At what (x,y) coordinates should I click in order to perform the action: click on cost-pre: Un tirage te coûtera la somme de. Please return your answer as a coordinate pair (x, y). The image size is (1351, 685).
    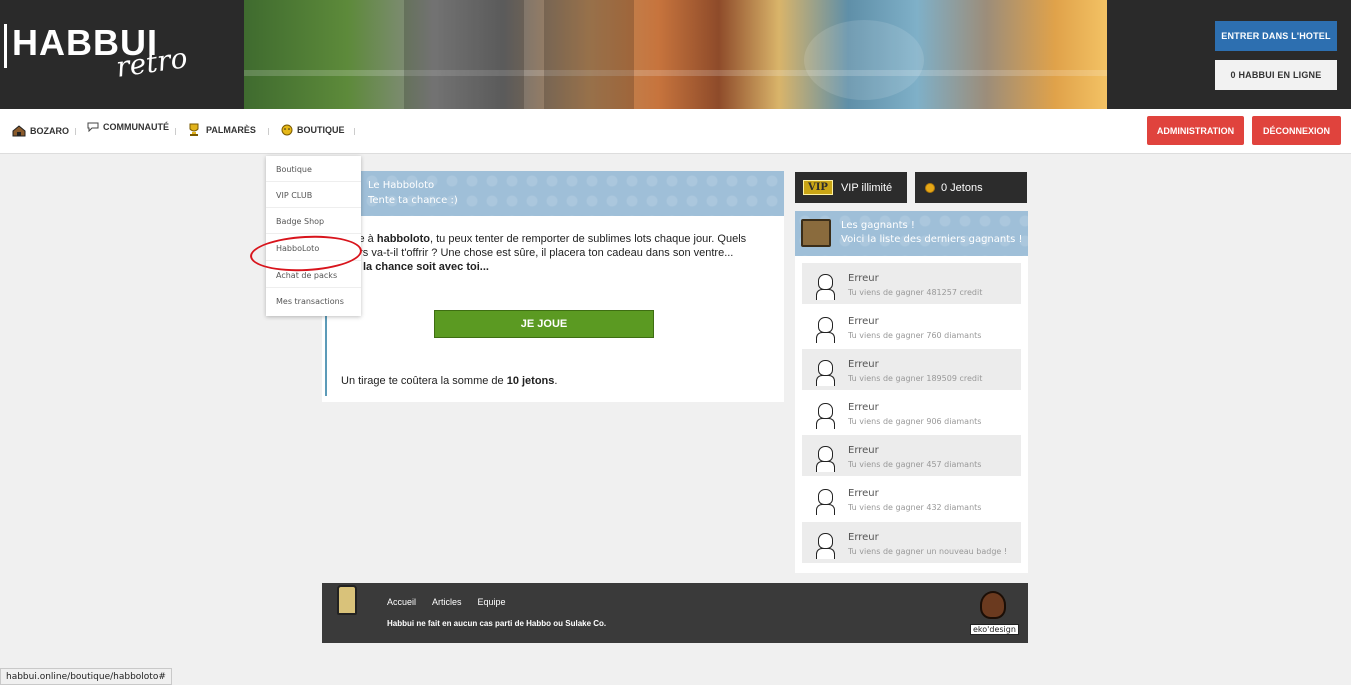
    Looking at the image, I should click on (424, 381).